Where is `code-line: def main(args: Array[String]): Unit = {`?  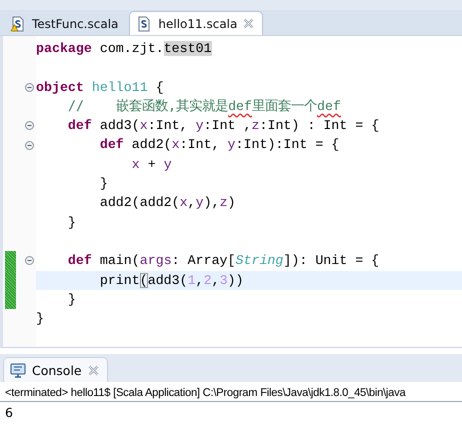
code-line: def main(args: Array[String]): Unit = { is located at coordinates (223, 261).